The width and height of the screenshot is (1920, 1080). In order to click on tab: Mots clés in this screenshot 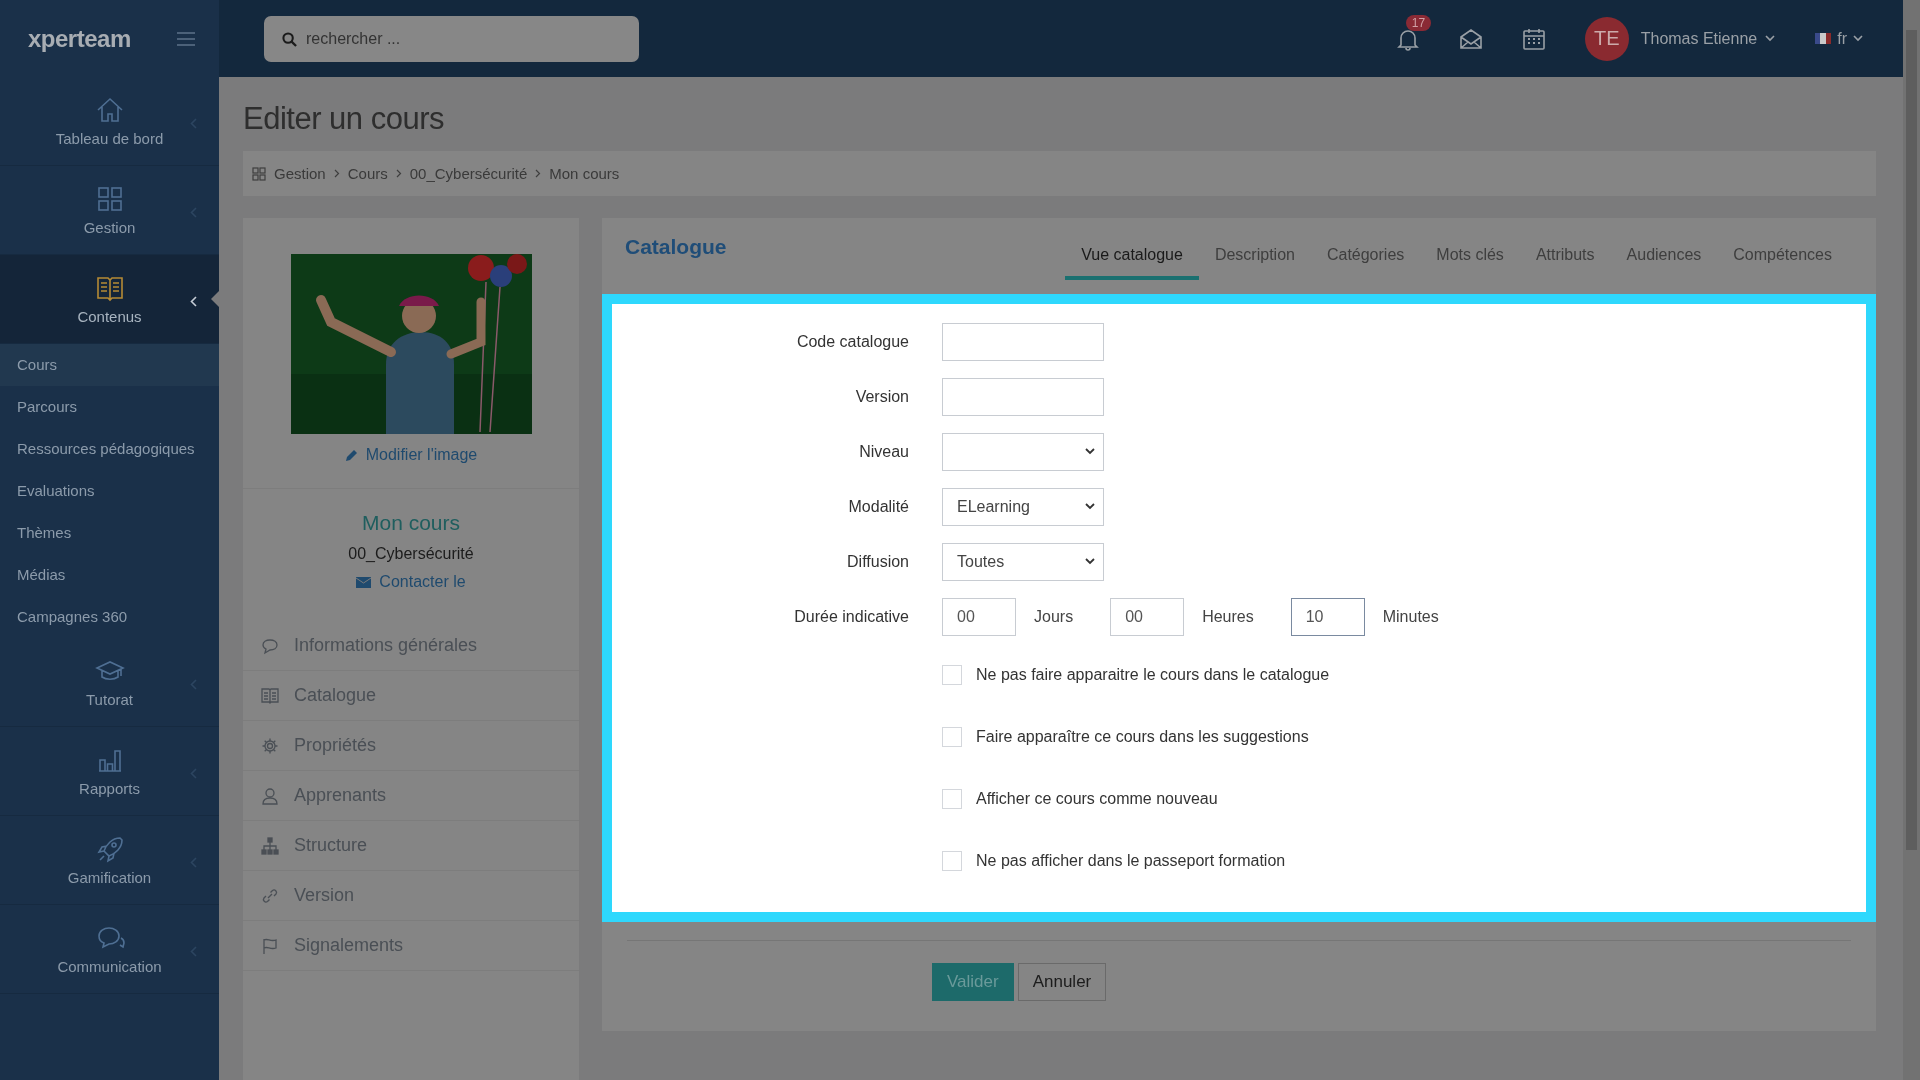, I will do `click(1470, 263)`.